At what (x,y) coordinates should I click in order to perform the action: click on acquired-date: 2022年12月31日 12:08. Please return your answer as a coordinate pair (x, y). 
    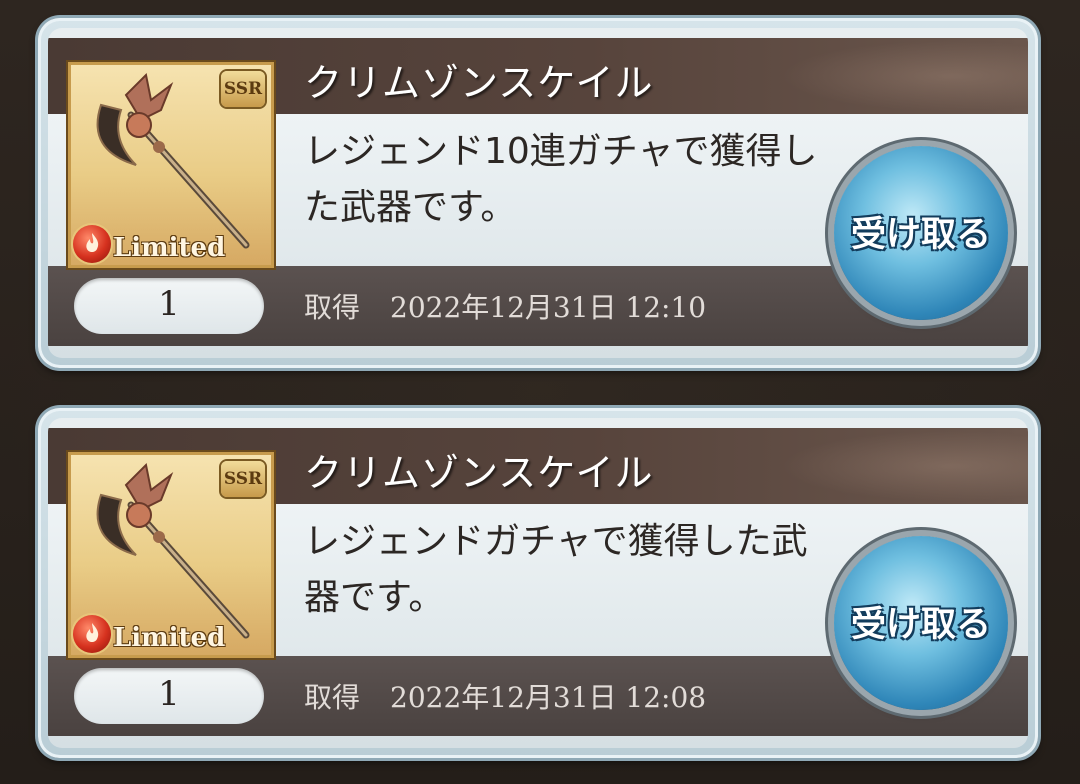
    Looking at the image, I should click on (548, 697).